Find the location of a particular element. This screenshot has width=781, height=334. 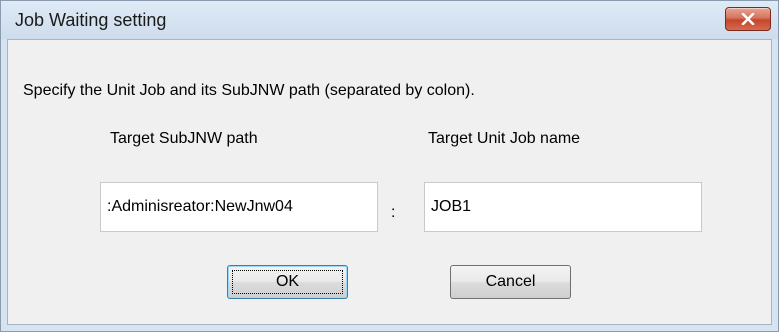

ok-button-label: OK is located at coordinates (287, 281).